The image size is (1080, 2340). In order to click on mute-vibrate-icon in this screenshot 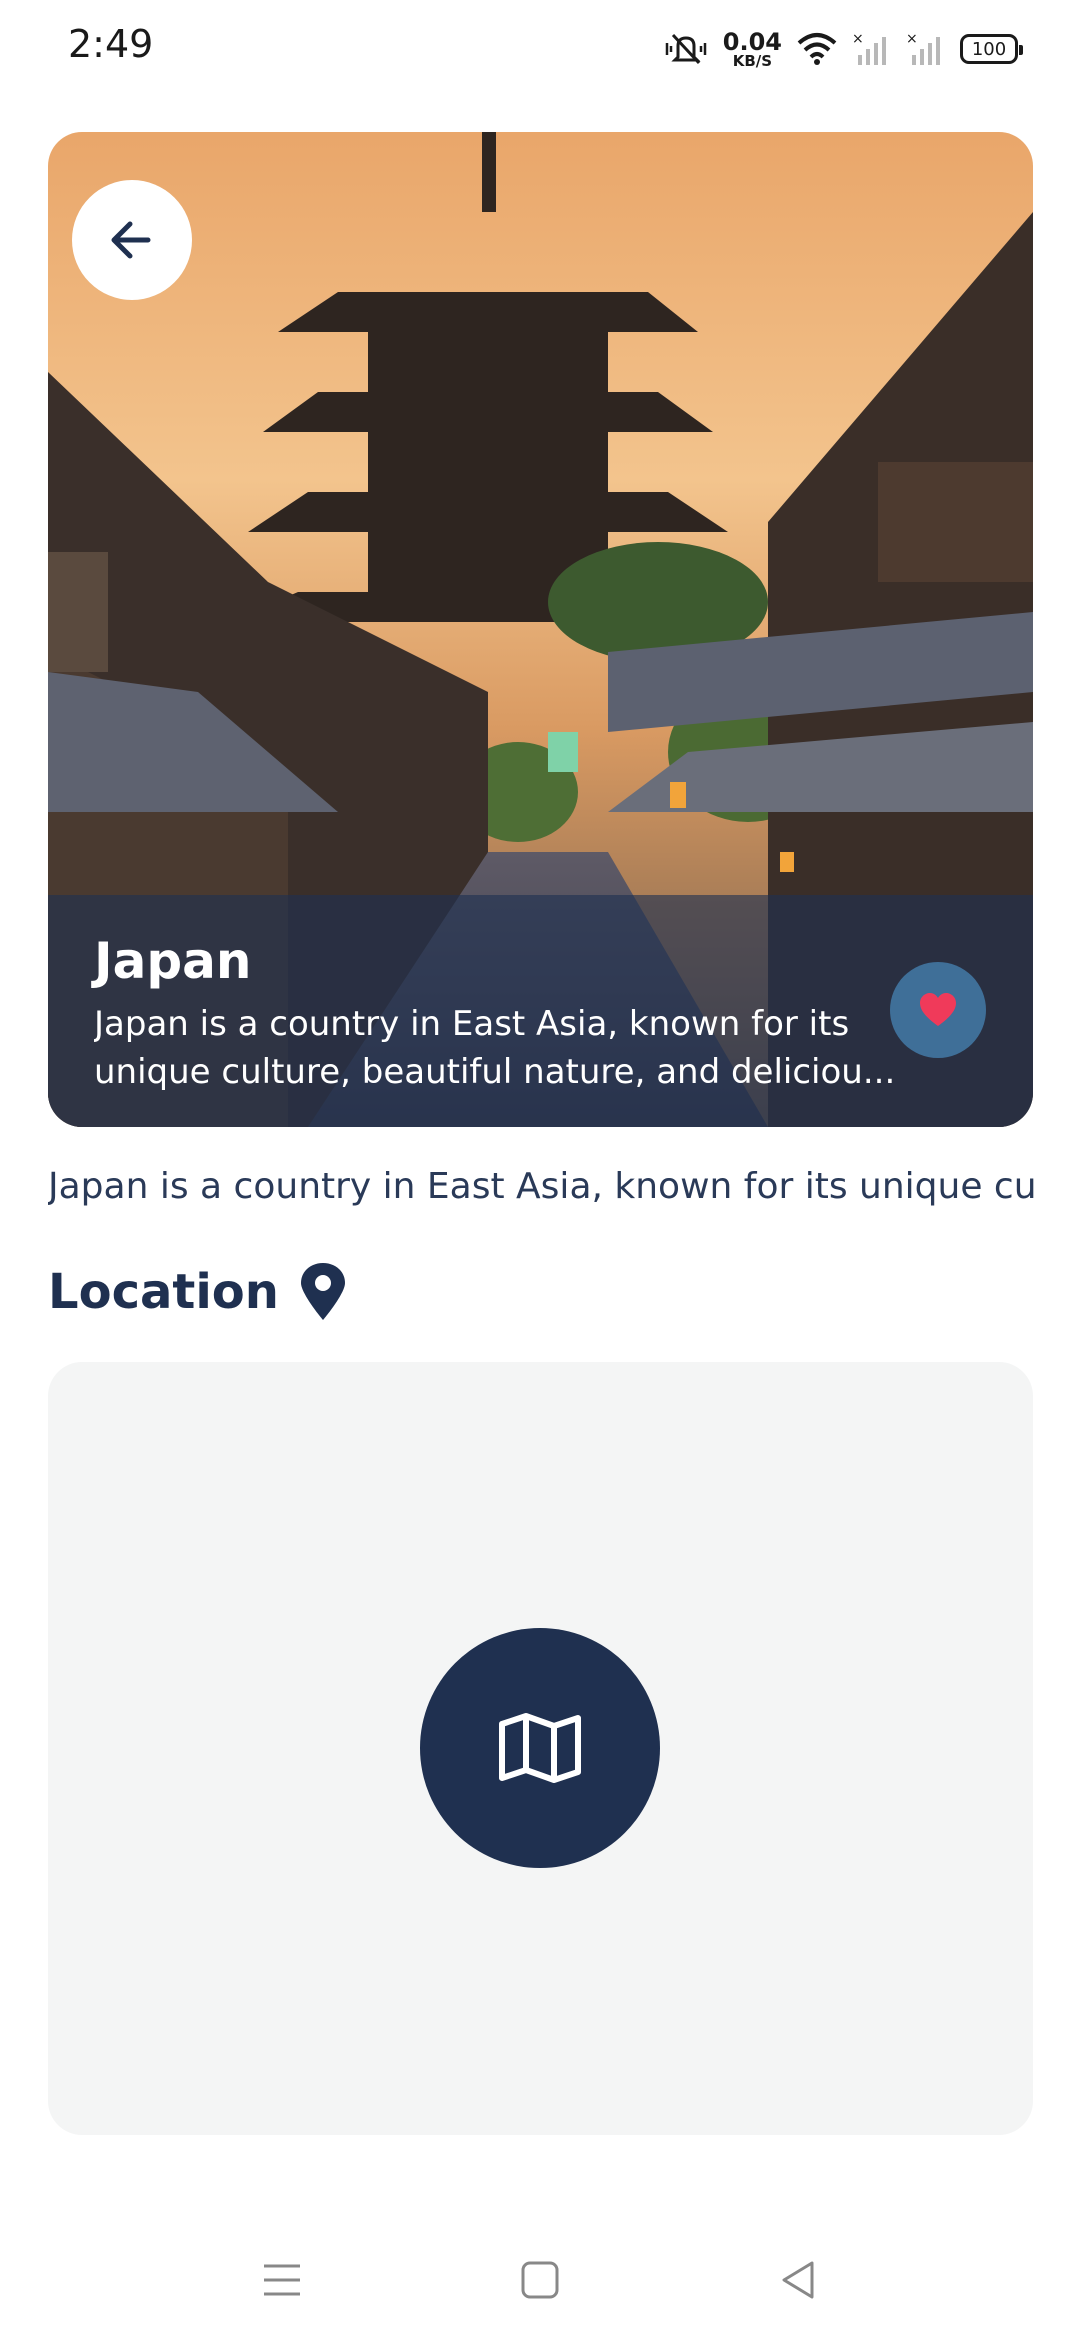, I will do `click(686, 49)`.